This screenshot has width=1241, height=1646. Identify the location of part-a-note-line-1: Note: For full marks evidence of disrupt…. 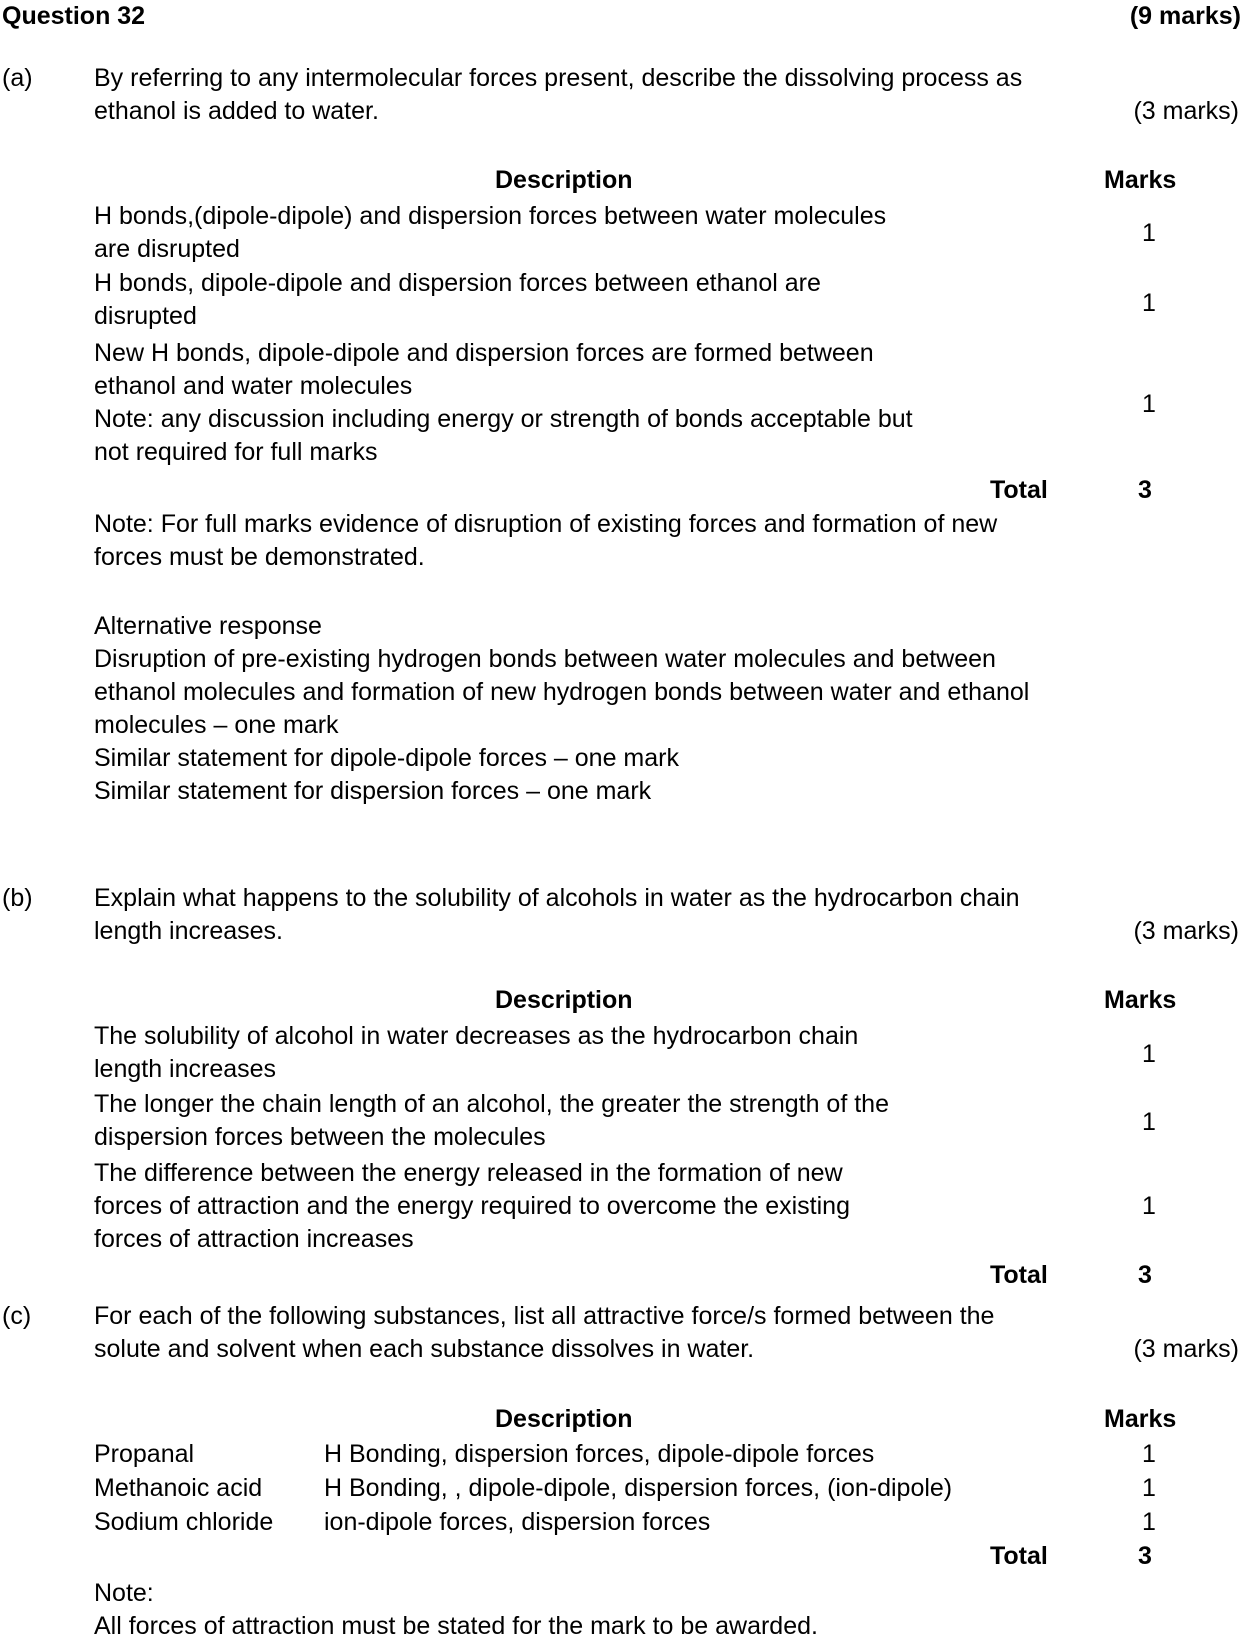
(546, 524).